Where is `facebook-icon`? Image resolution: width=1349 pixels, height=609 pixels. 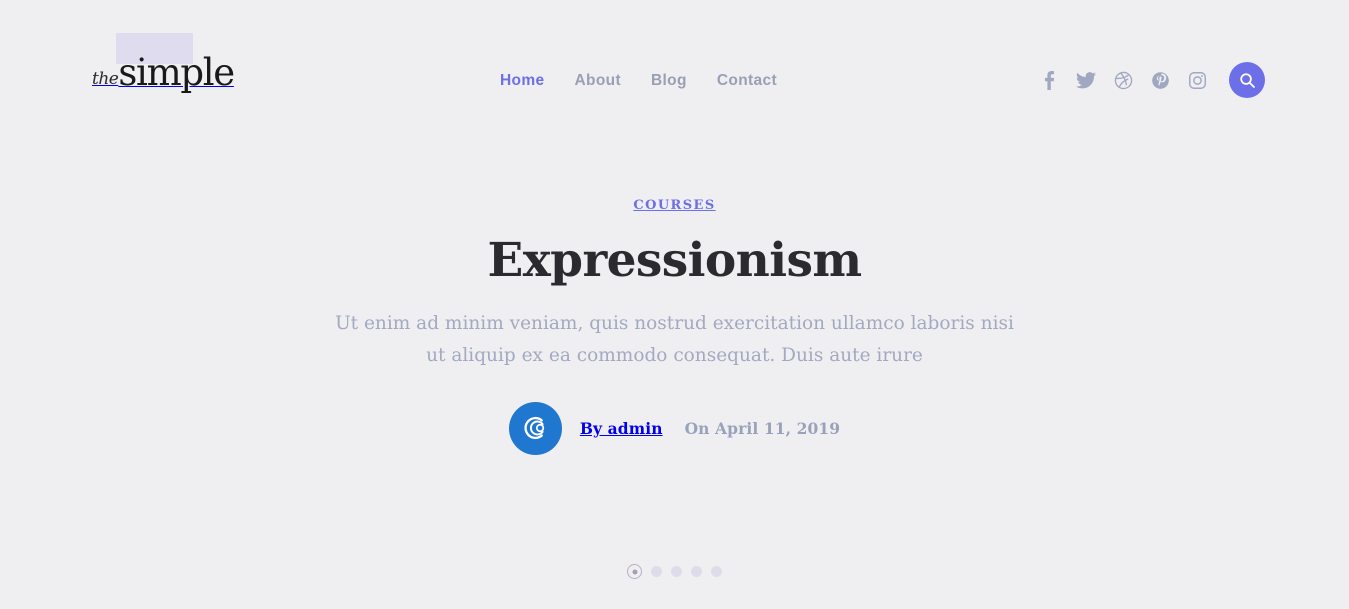
facebook-icon is located at coordinates (1049, 80).